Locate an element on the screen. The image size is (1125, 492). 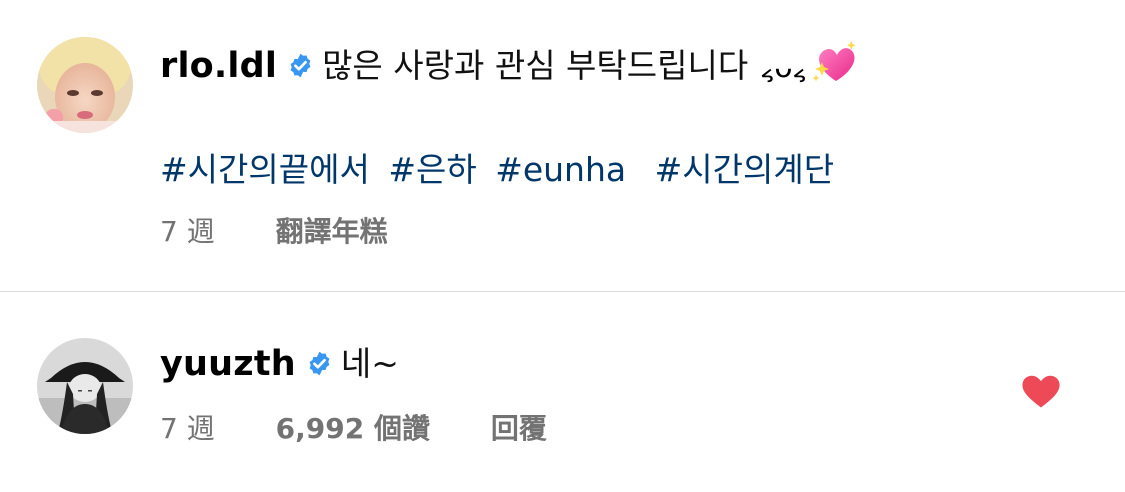
hashtag-list: #시간의끝에서 #은하 #eunha #시간의계단 is located at coordinates (501, 167).